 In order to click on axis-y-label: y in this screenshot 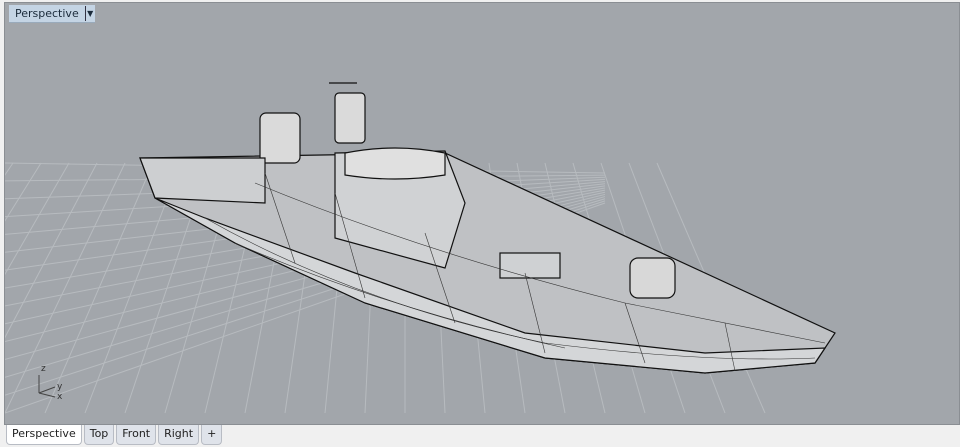, I will do `click(60, 387)`.